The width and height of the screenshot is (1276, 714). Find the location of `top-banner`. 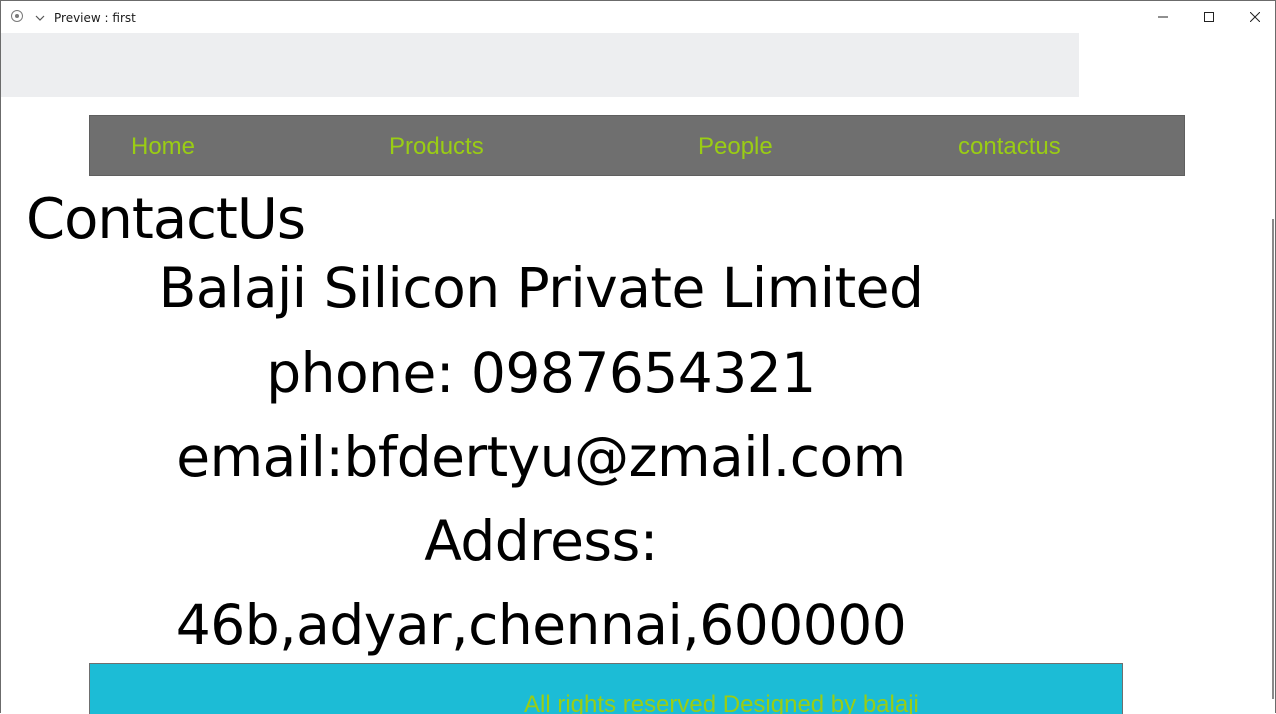

top-banner is located at coordinates (540, 65).